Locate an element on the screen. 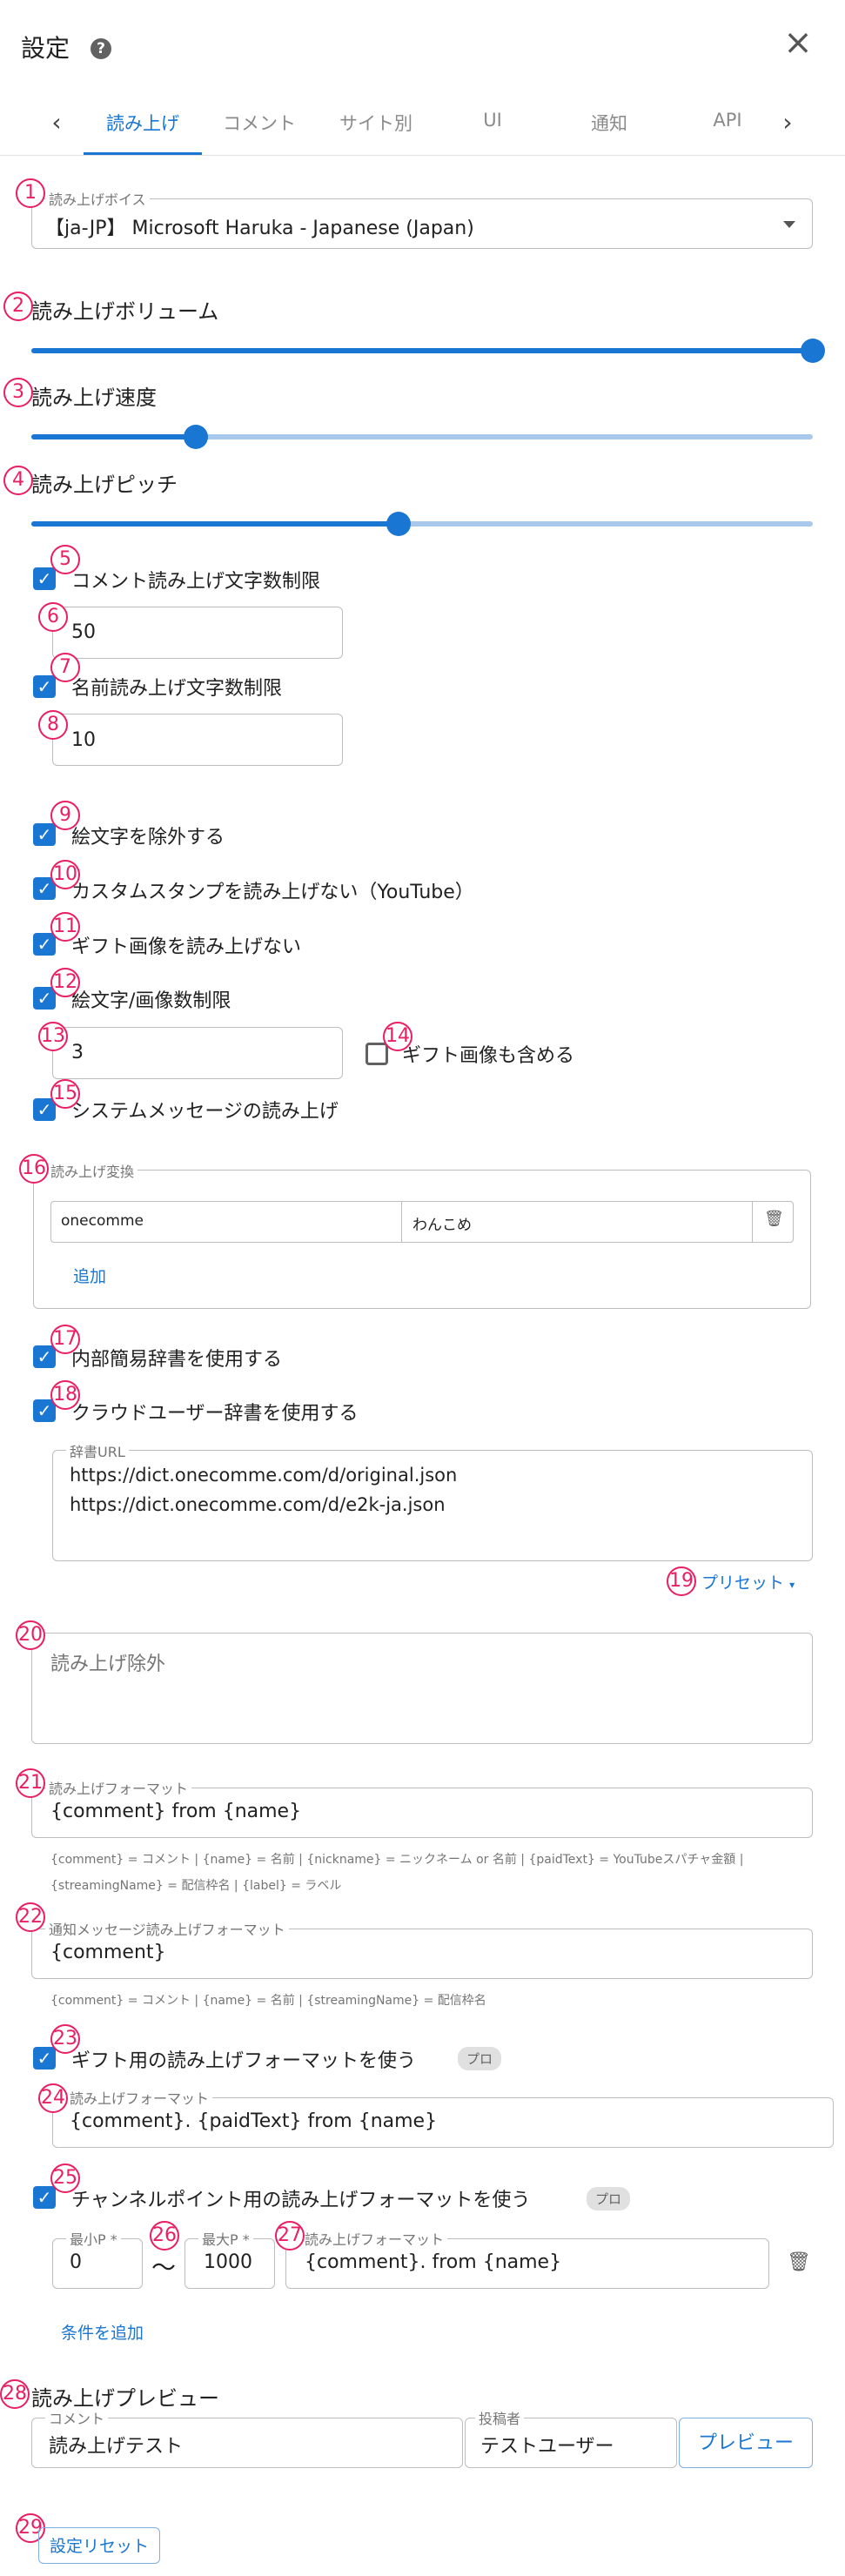 This screenshot has height=2576, width=845. speed-slider-fill is located at coordinates (113, 436).